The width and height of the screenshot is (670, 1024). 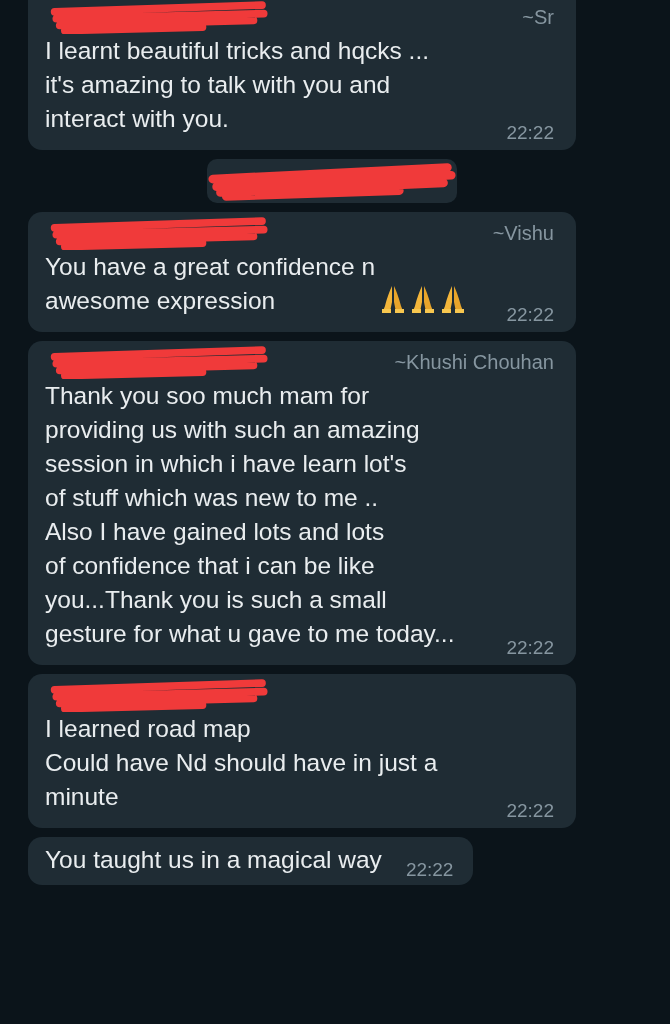 I want to click on message-text: I learned road map Could have Nd should have in just a minute, so click(x=241, y=763).